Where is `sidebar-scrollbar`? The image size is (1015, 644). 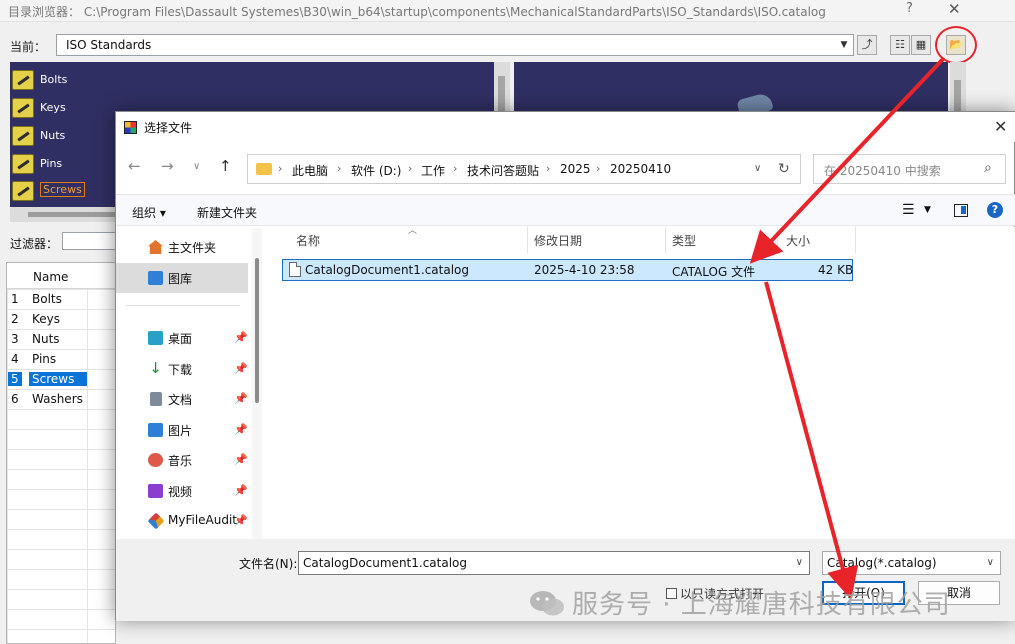
sidebar-scrollbar is located at coordinates (257, 384).